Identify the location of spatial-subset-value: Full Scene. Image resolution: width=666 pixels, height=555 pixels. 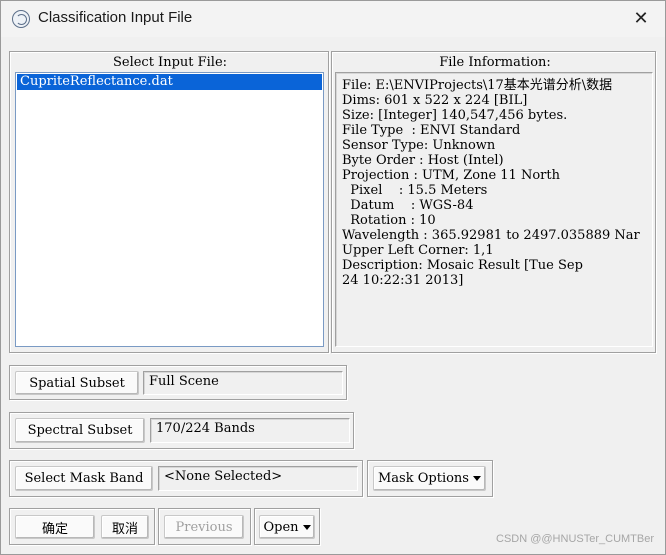
(243, 383).